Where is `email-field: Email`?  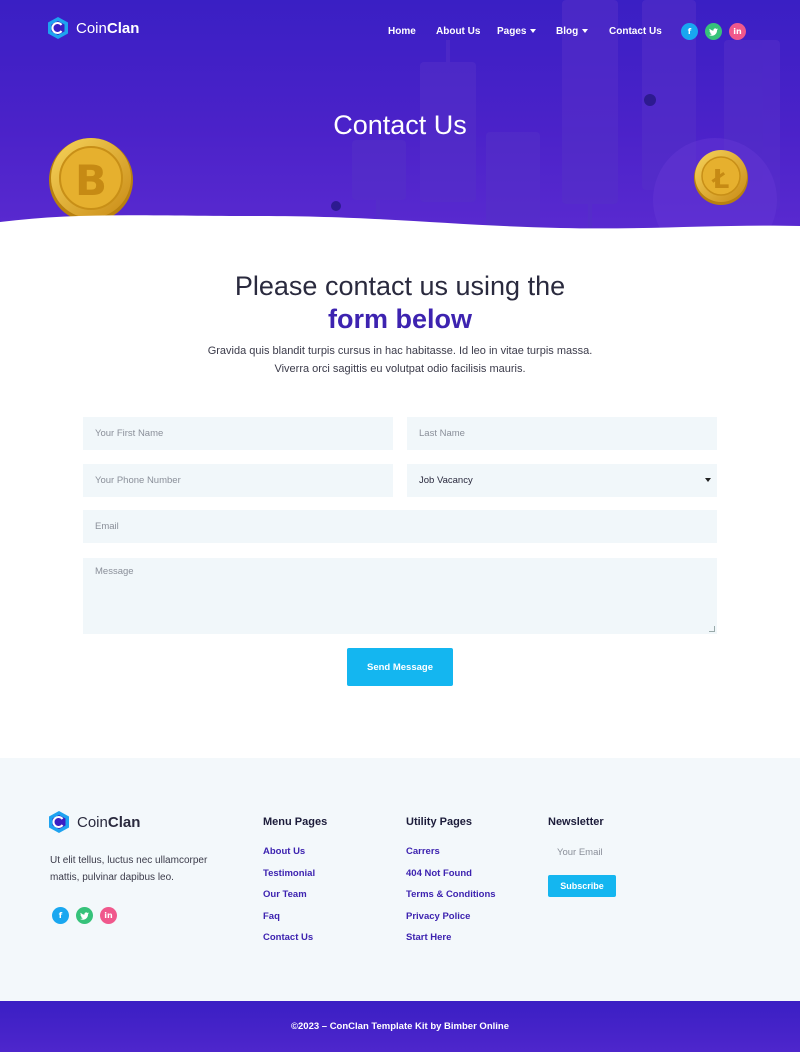
email-field: Email is located at coordinates (400, 526).